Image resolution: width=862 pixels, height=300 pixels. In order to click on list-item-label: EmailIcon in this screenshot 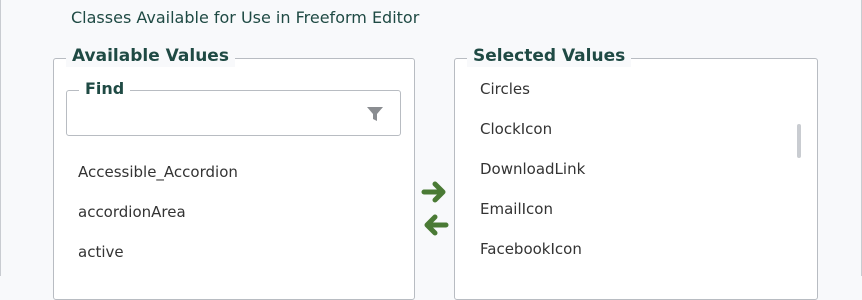, I will do `click(516, 209)`.